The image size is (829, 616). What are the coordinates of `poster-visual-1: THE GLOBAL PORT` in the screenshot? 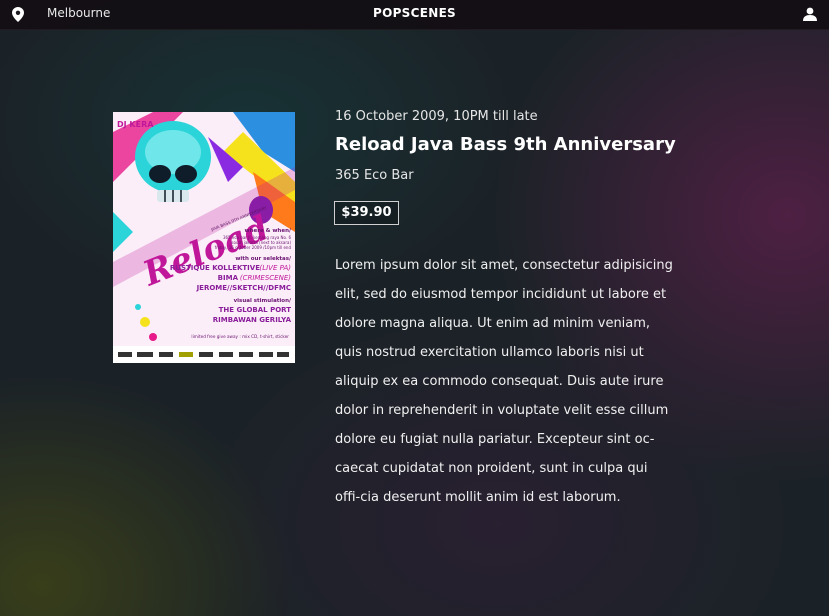 It's located at (255, 310).